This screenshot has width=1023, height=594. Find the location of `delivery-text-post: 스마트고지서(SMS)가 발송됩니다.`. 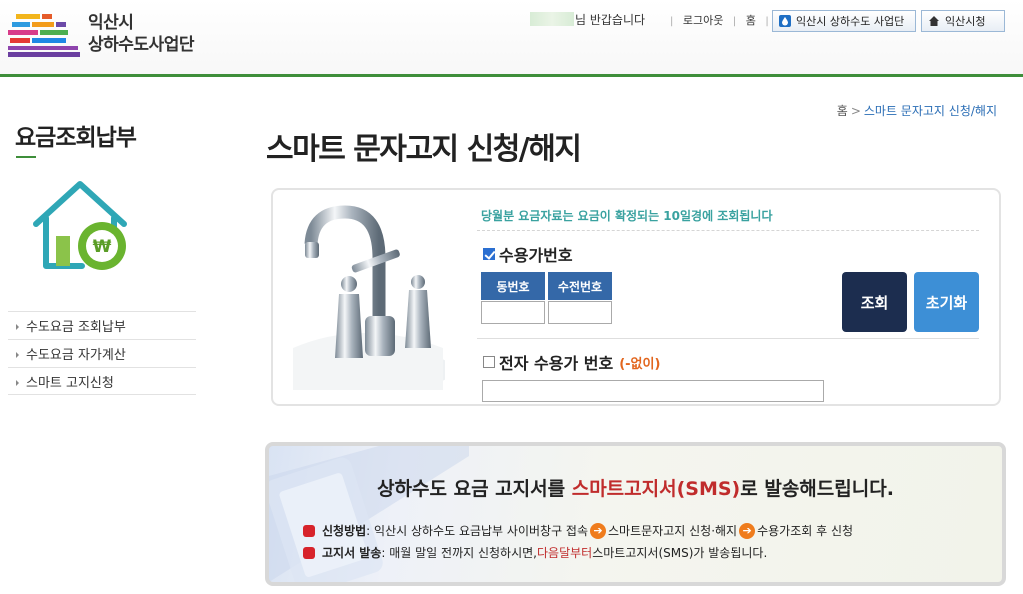

delivery-text-post: 스마트고지서(SMS)가 발송됩니다. is located at coordinates (680, 553).